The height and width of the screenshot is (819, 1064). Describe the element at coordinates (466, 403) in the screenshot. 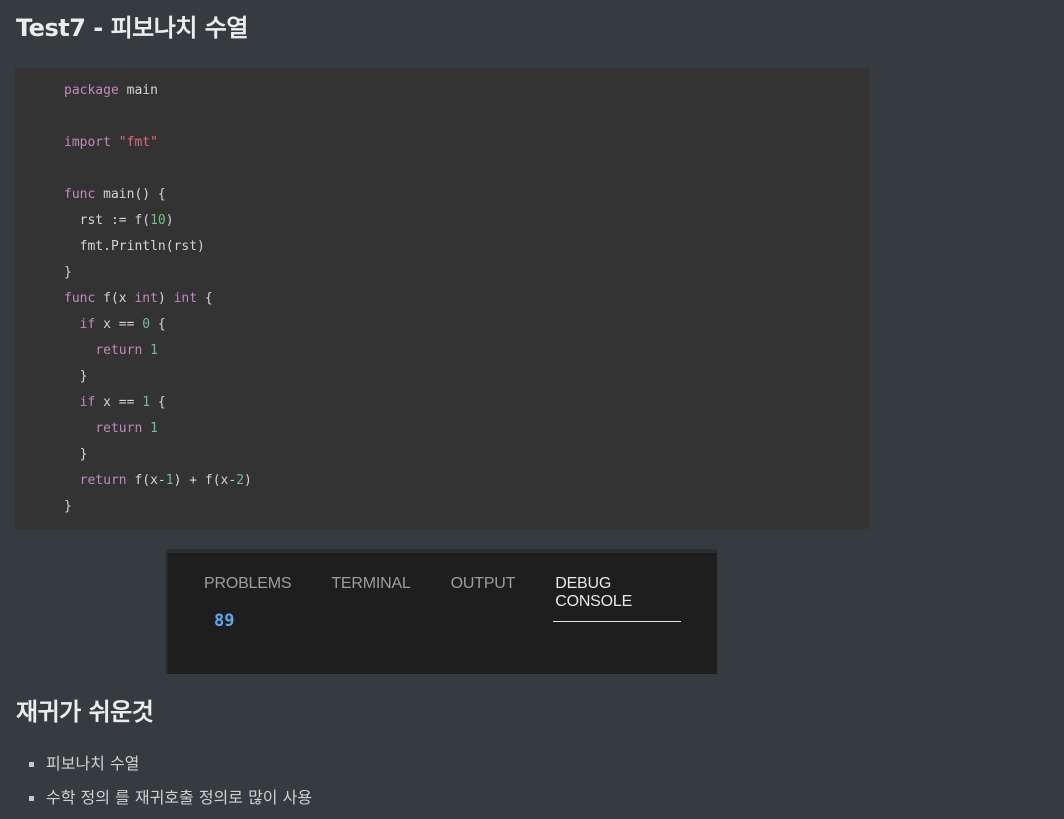

I see `code-line: if x == 1 {` at that location.